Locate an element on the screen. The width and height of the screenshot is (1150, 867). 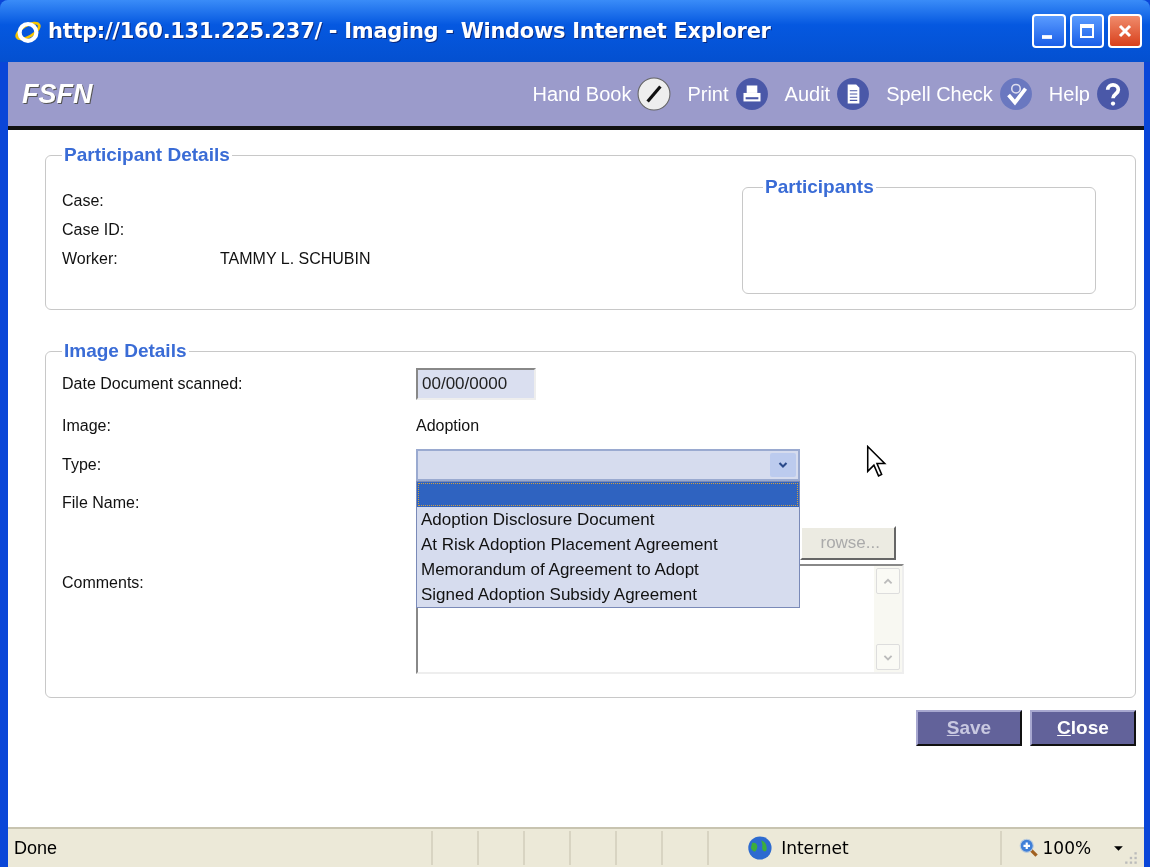
globe-icon is located at coordinates (760, 848).